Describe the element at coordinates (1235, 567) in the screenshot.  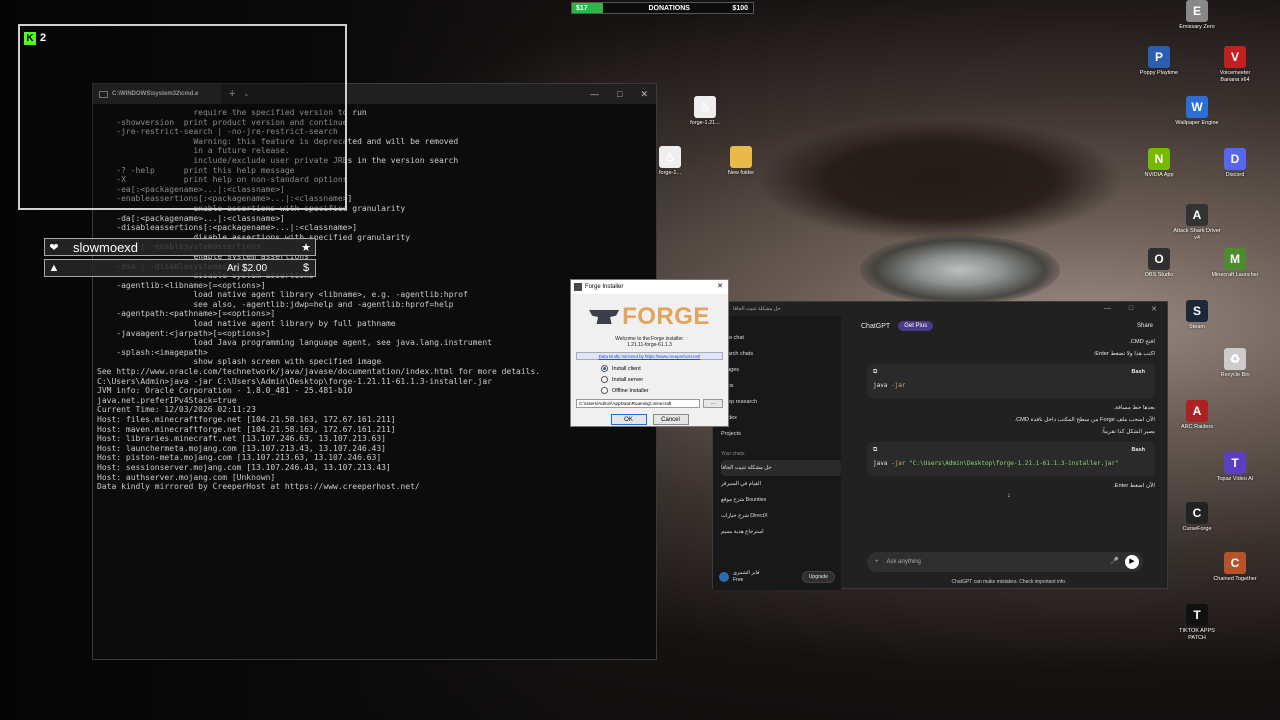
I see `desktop-shortcut: C Chained Together` at that location.